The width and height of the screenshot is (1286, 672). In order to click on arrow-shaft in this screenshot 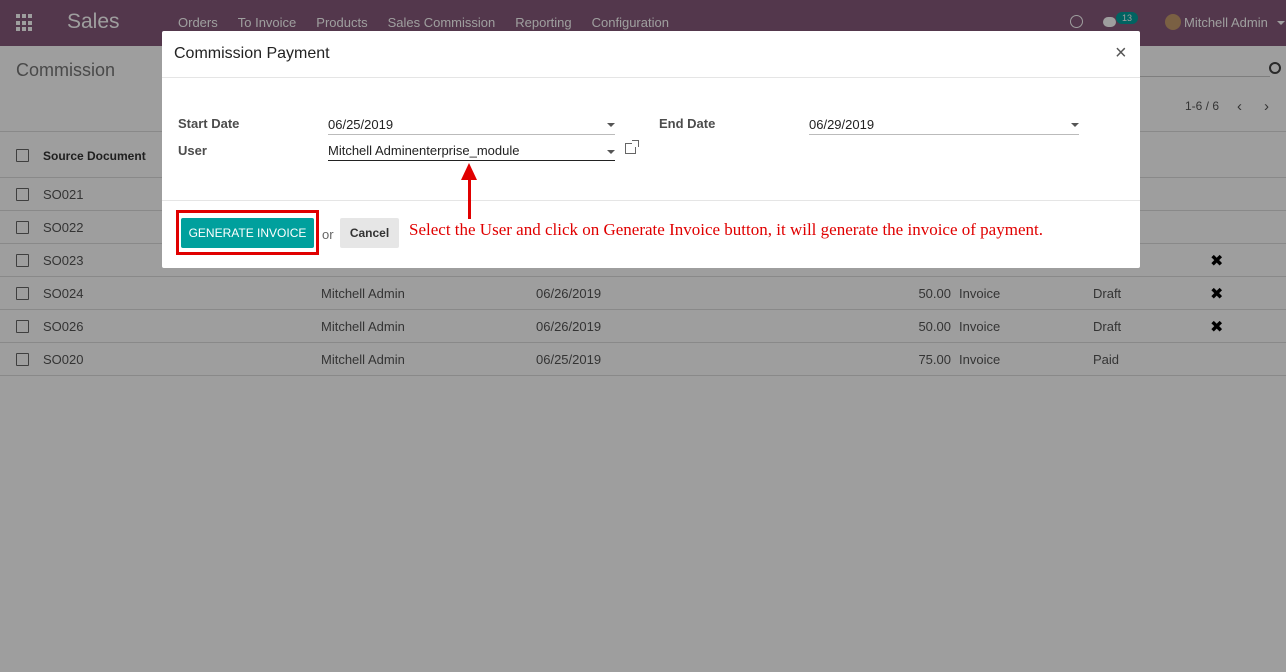, I will do `click(469, 199)`.